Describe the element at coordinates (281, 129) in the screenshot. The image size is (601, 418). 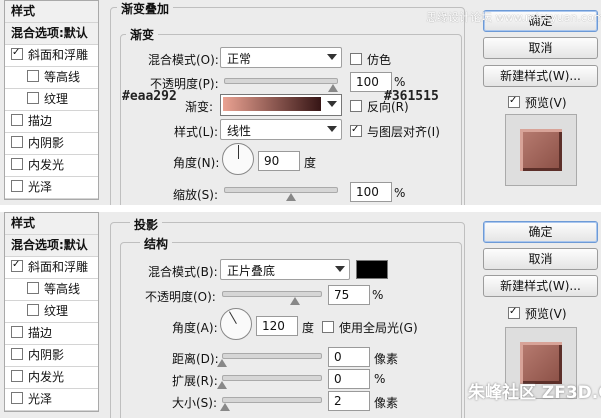
I see `style-select: 线性` at that location.